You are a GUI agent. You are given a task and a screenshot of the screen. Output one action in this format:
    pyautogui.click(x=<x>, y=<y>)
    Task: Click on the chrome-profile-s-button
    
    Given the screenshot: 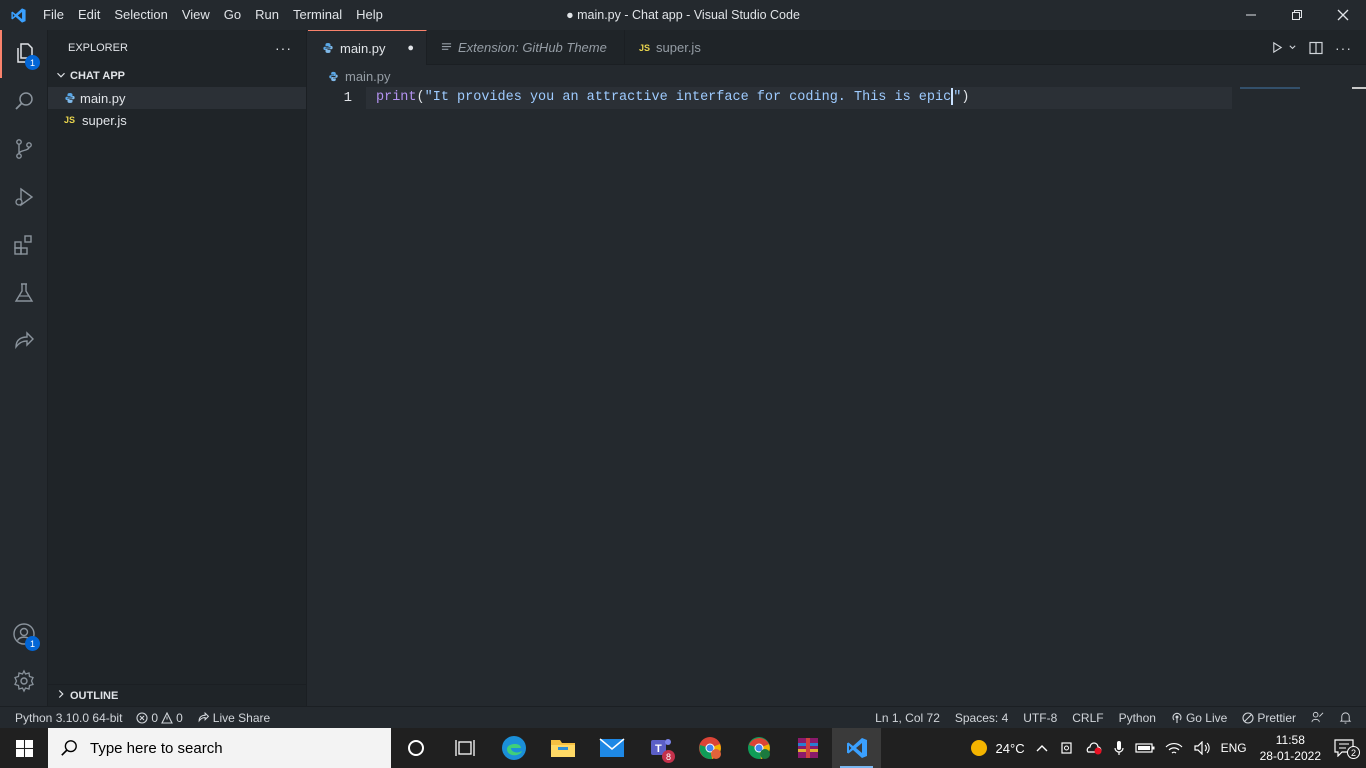 What is the action you would take?
    pyautogui.click(x=709, y=748)
    